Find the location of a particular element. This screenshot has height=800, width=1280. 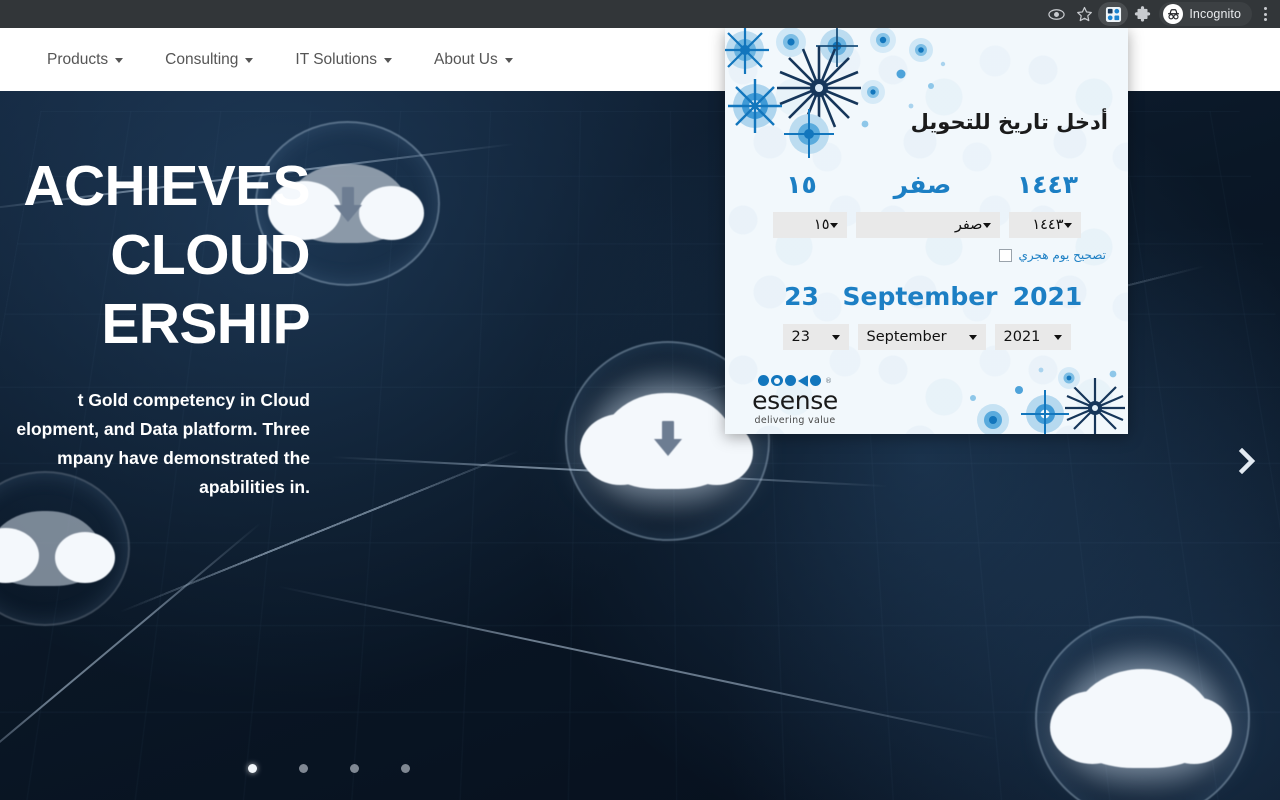

gregorian-select-row: 2021 September 23 is located at coordinates (926, 337).